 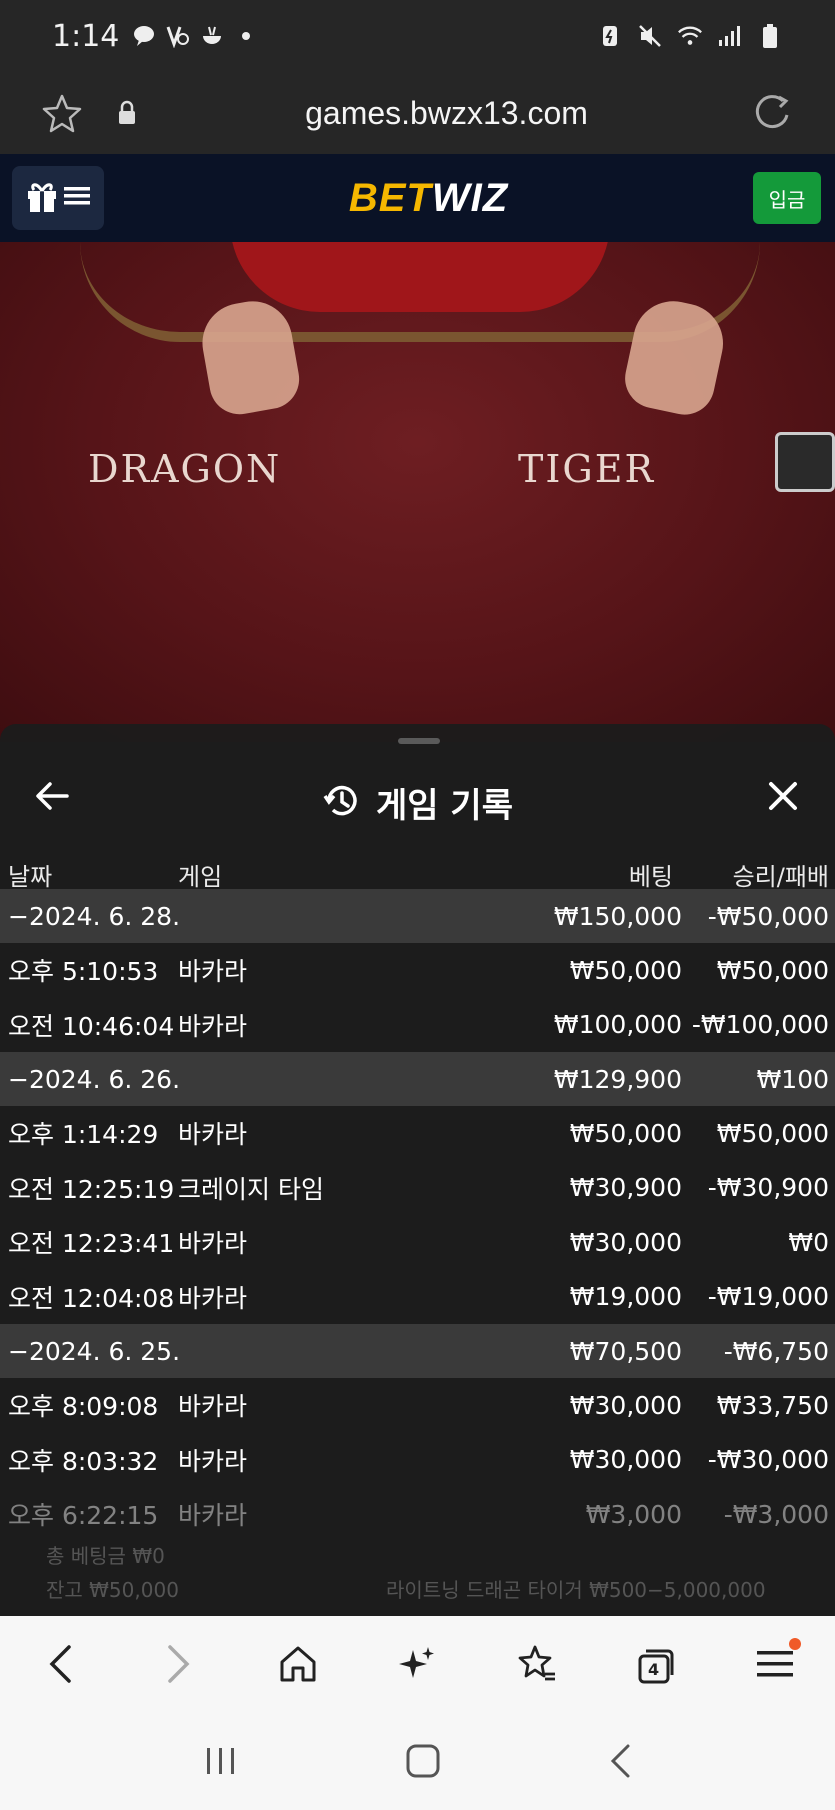 I want to click on food-notification-icon, so click(x=212, y=36).